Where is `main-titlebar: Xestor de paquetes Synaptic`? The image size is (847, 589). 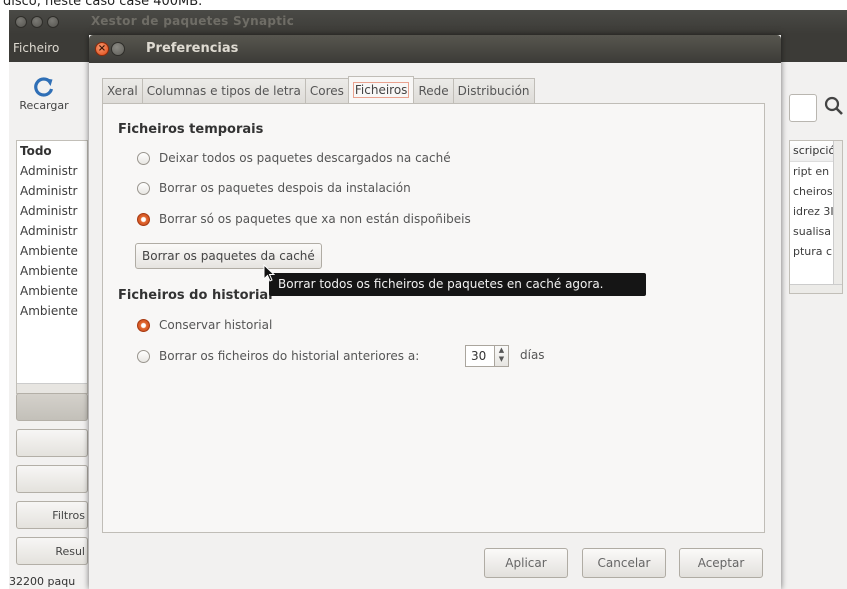 main-titlebar: Xestor de paquetes Synaptic is located at coordinates (428, 22).